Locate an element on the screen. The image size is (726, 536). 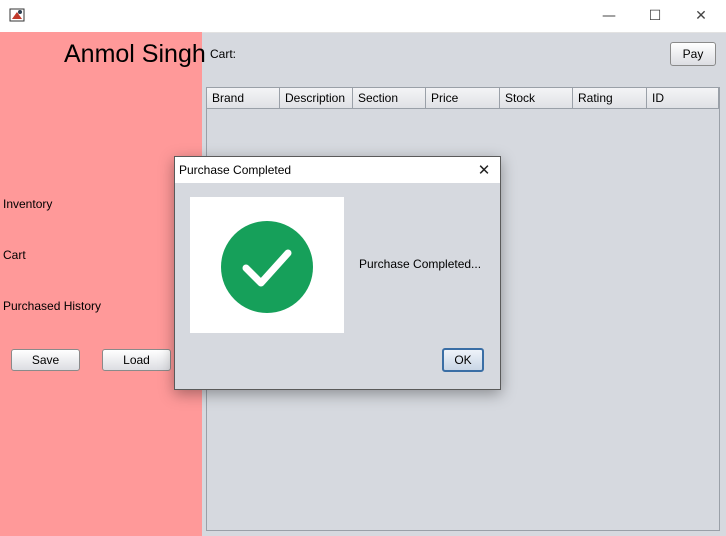
dialog-titlebar: Purchase Completed ✕ is located at coordinates (337, 170).